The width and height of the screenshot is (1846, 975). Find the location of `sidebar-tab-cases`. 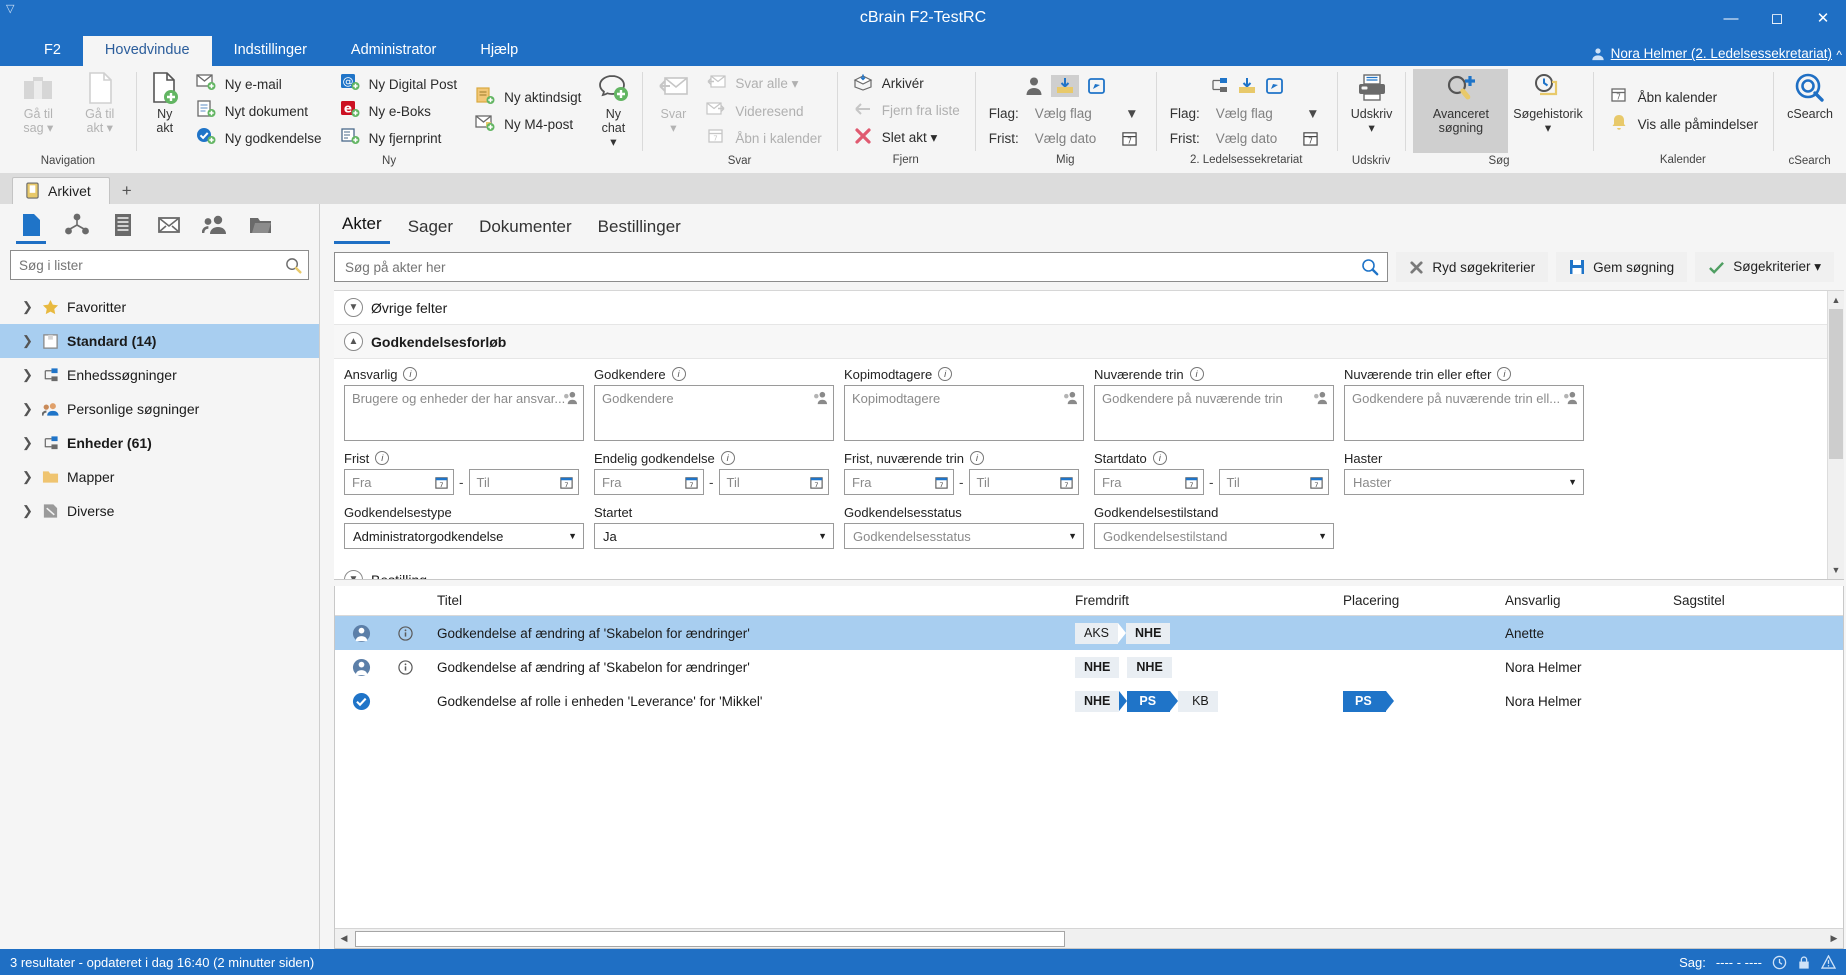

sidebar-tab-cases is located at coordinates (77, 228).